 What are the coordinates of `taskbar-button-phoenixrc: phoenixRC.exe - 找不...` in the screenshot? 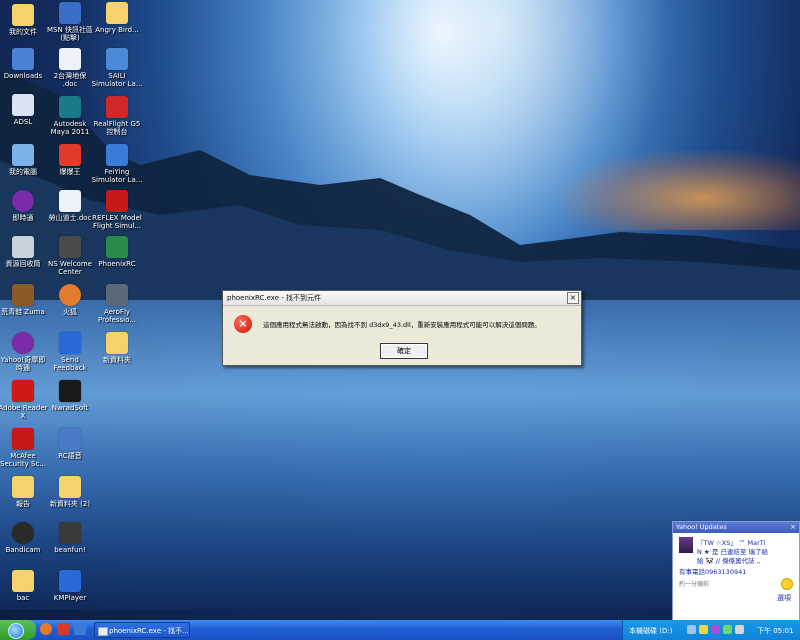 It's located at (142, 630).